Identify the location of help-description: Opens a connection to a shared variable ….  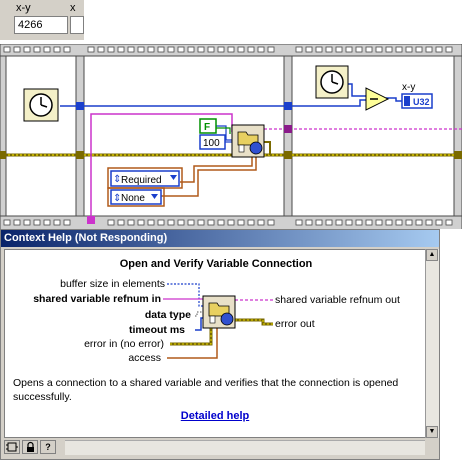
(206, 390).